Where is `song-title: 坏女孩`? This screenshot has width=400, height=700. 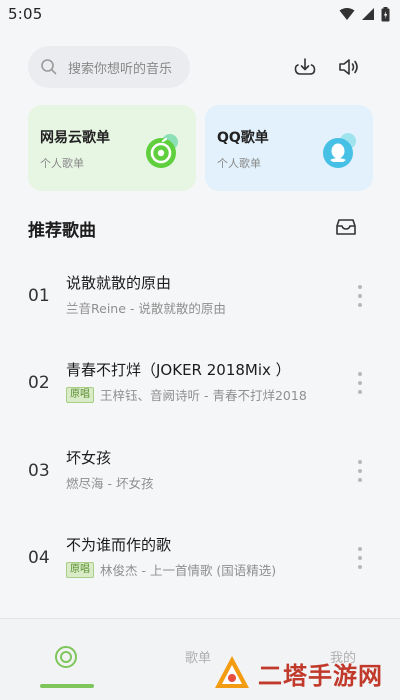 song-title: 坏女孩 is located at coordinates (89, 458).